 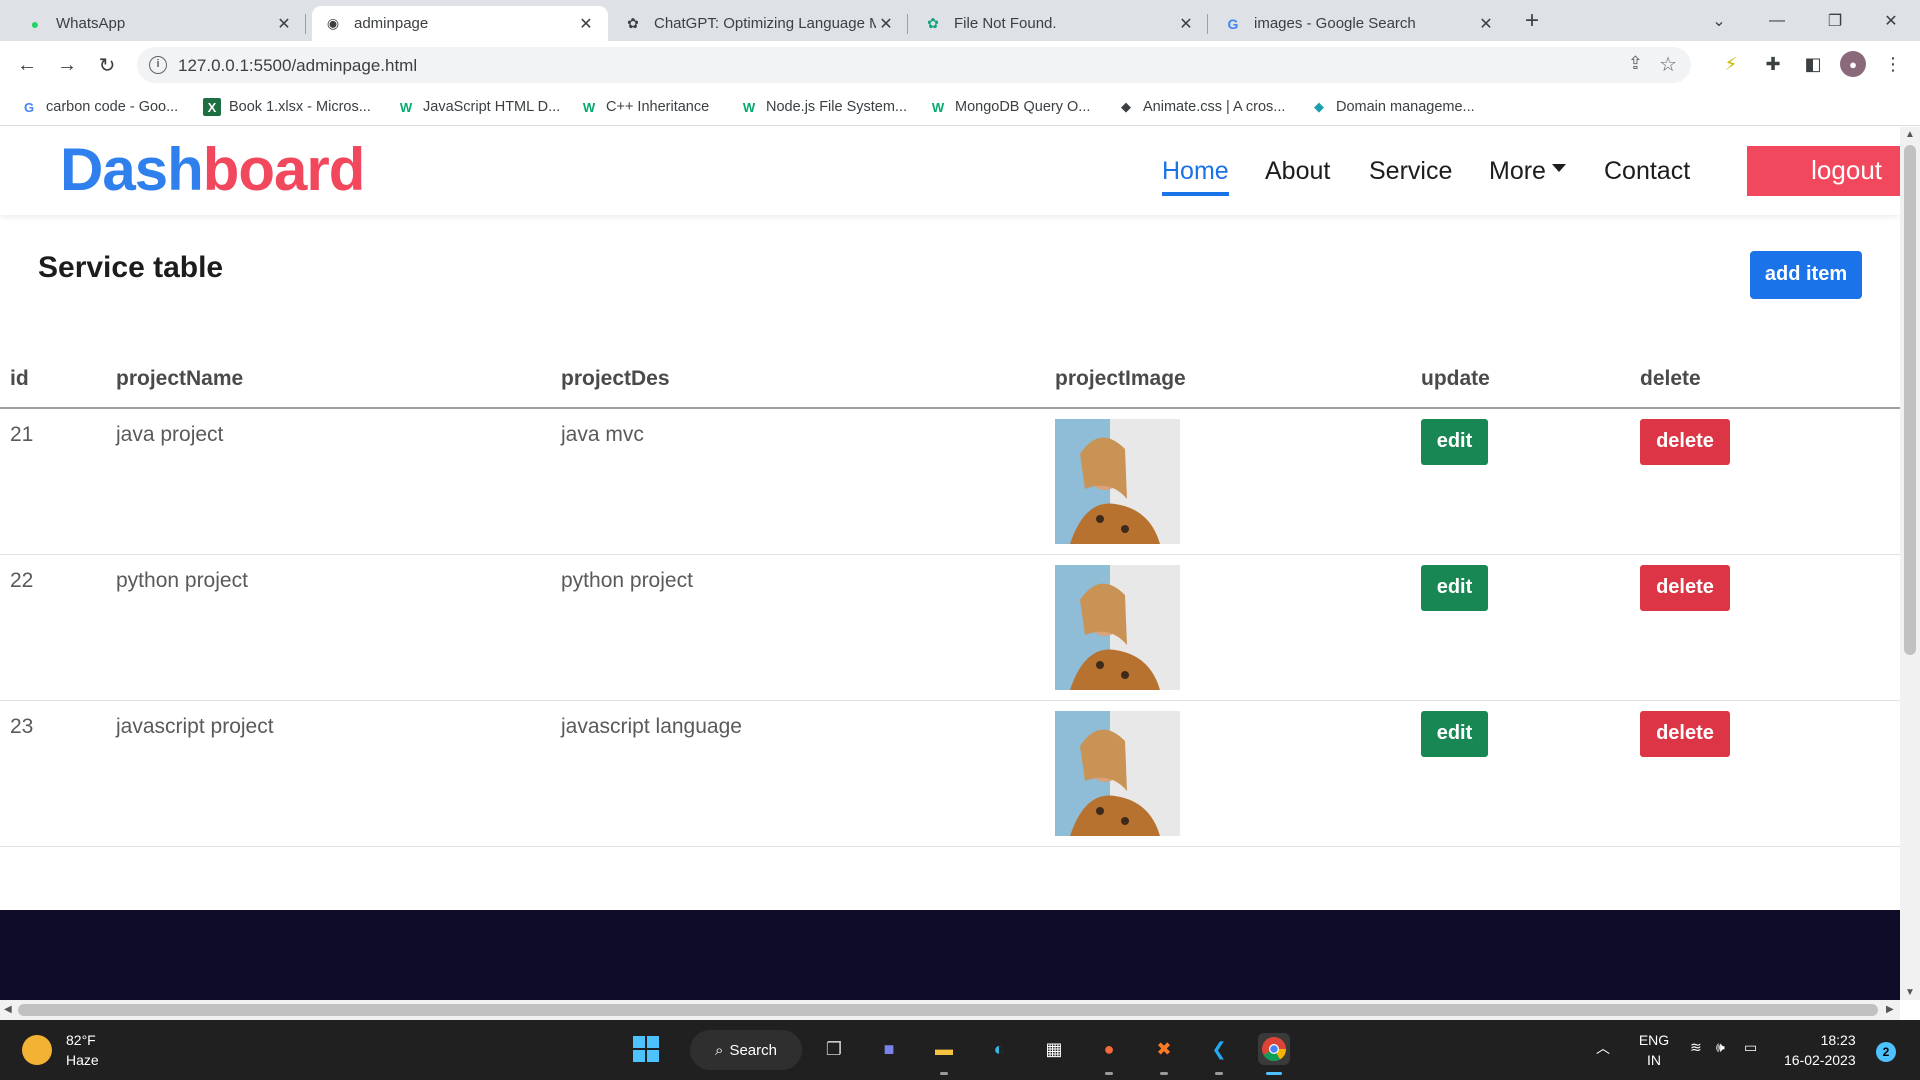 I want to click on brand-logo: Dashboard, so click(x=212, y=169).